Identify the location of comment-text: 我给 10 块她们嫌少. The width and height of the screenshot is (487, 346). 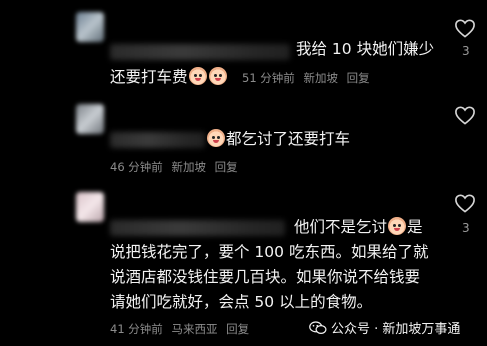
(365, 49).